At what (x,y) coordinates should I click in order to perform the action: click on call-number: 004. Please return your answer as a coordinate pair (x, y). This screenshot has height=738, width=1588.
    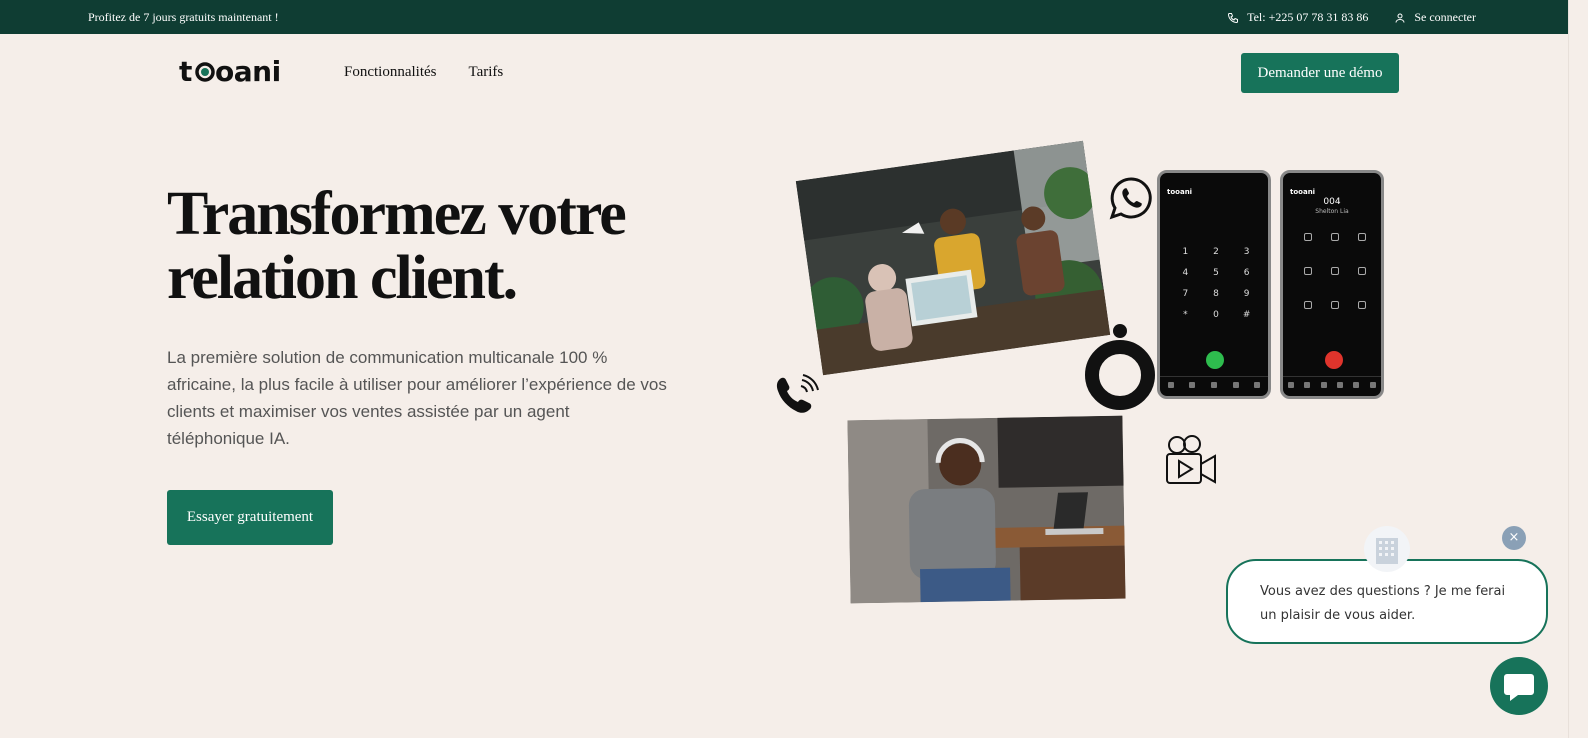
    Looking at the image, I should click on (1332, 202).